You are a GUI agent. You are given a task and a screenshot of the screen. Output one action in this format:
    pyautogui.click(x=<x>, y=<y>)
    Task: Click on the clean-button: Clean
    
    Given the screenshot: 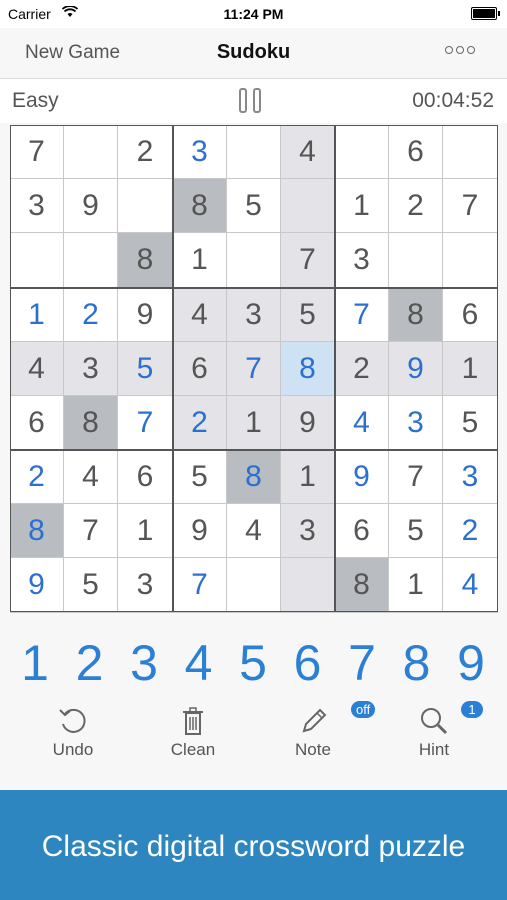 What is the action you would take?
    pyautogui.click(x=193, y=730)
    